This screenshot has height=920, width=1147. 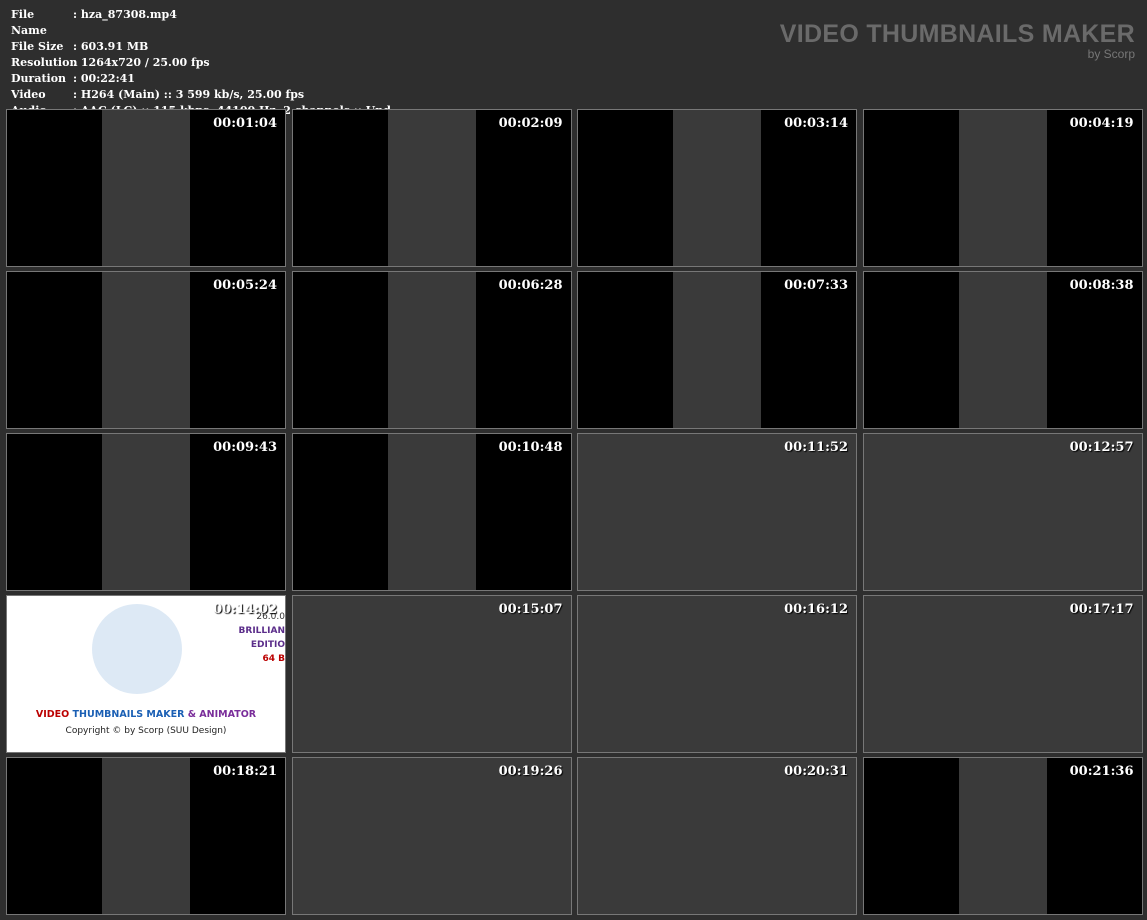 What do you see at coordinates (146, 714) in the screenshot?
I see `logo-title: VIDEO THUMBNAILS MAKER & ANIMATOR` at bounding box center [146, 714].